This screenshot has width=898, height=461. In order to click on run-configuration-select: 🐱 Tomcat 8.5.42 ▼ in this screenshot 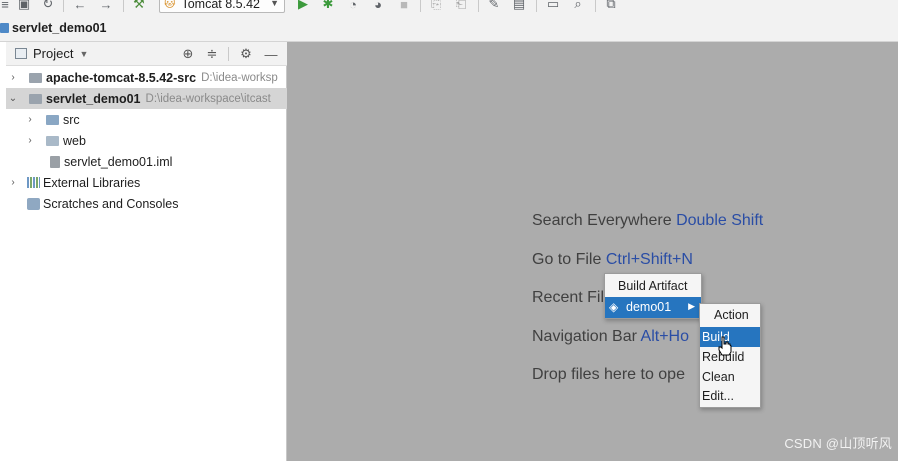, I will do `click(222, 6)`.